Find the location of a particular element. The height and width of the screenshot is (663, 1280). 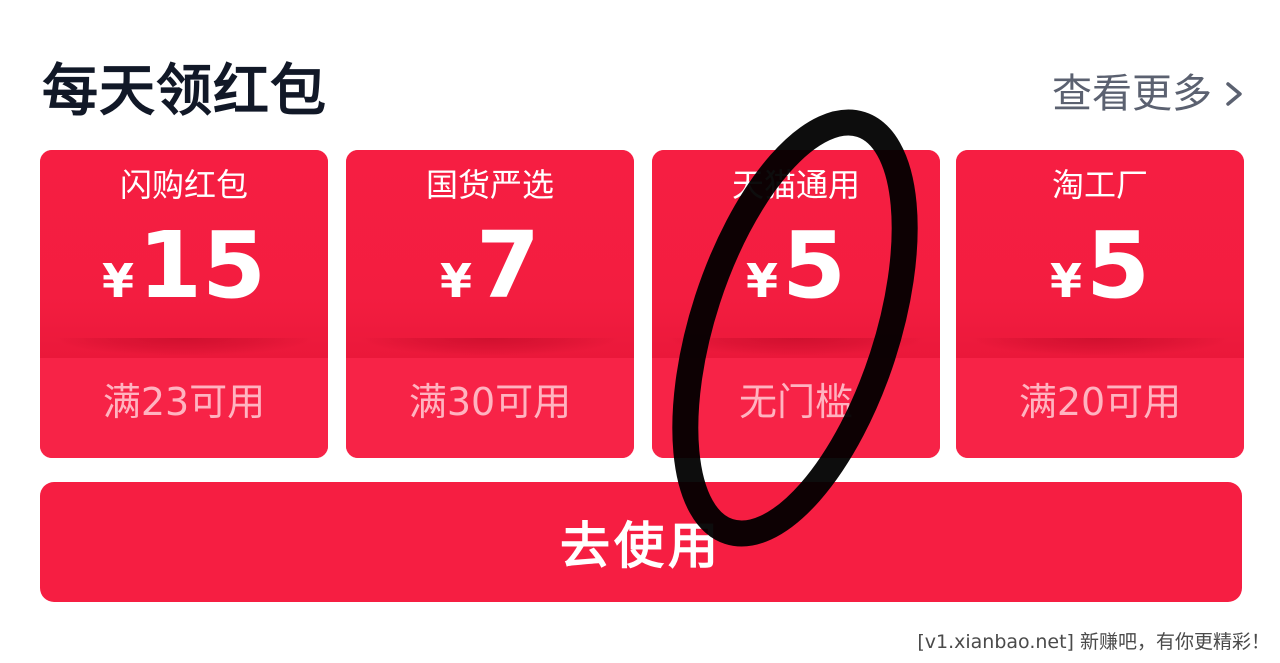

coupon-card-flash-sale: 闪购红包 ¥15 满23可用 is located at coordinates (184, 304).